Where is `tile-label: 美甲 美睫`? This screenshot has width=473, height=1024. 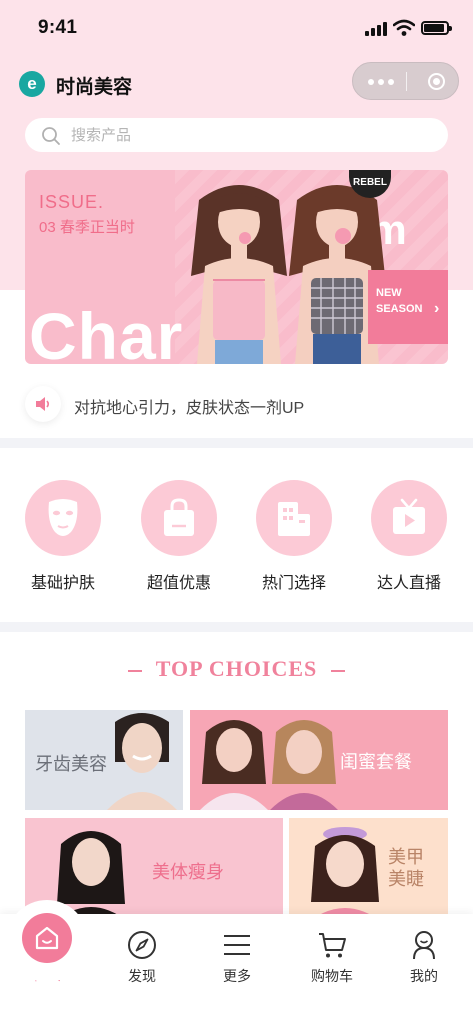 tile-label: 美甲 美睫 is located at coordinates (406, 868).